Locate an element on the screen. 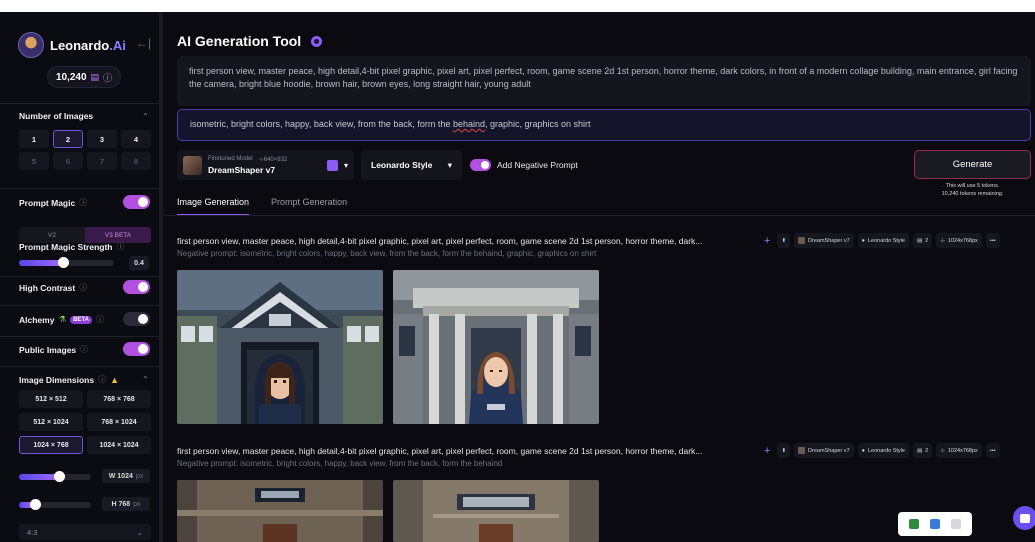 The image size is (1035, 542). num-images-5: 5 is located at coordinates (34, 161).